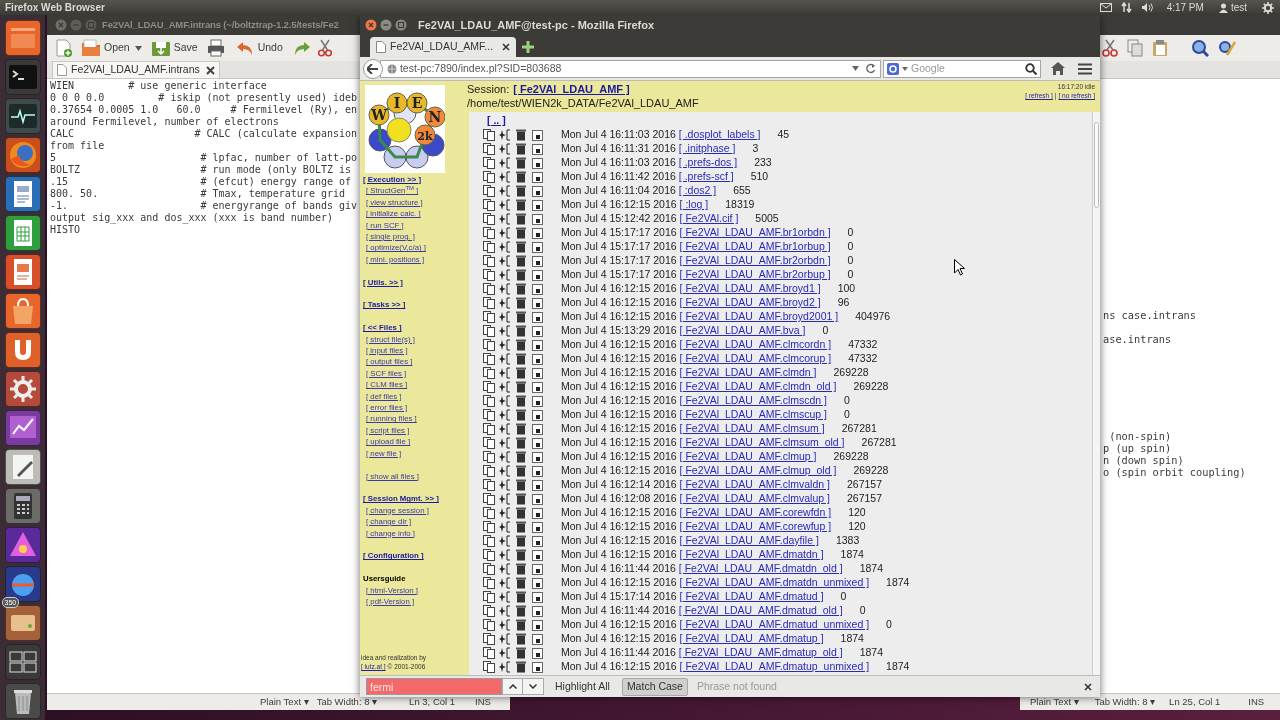 The width and height of the screenshot is (1280, 720). Describe the element at coordinates (755, 513) in the screenshot. I see `file-link: [ Fe2VAl_LDAU_AMF.corewfdn ]` at that location.